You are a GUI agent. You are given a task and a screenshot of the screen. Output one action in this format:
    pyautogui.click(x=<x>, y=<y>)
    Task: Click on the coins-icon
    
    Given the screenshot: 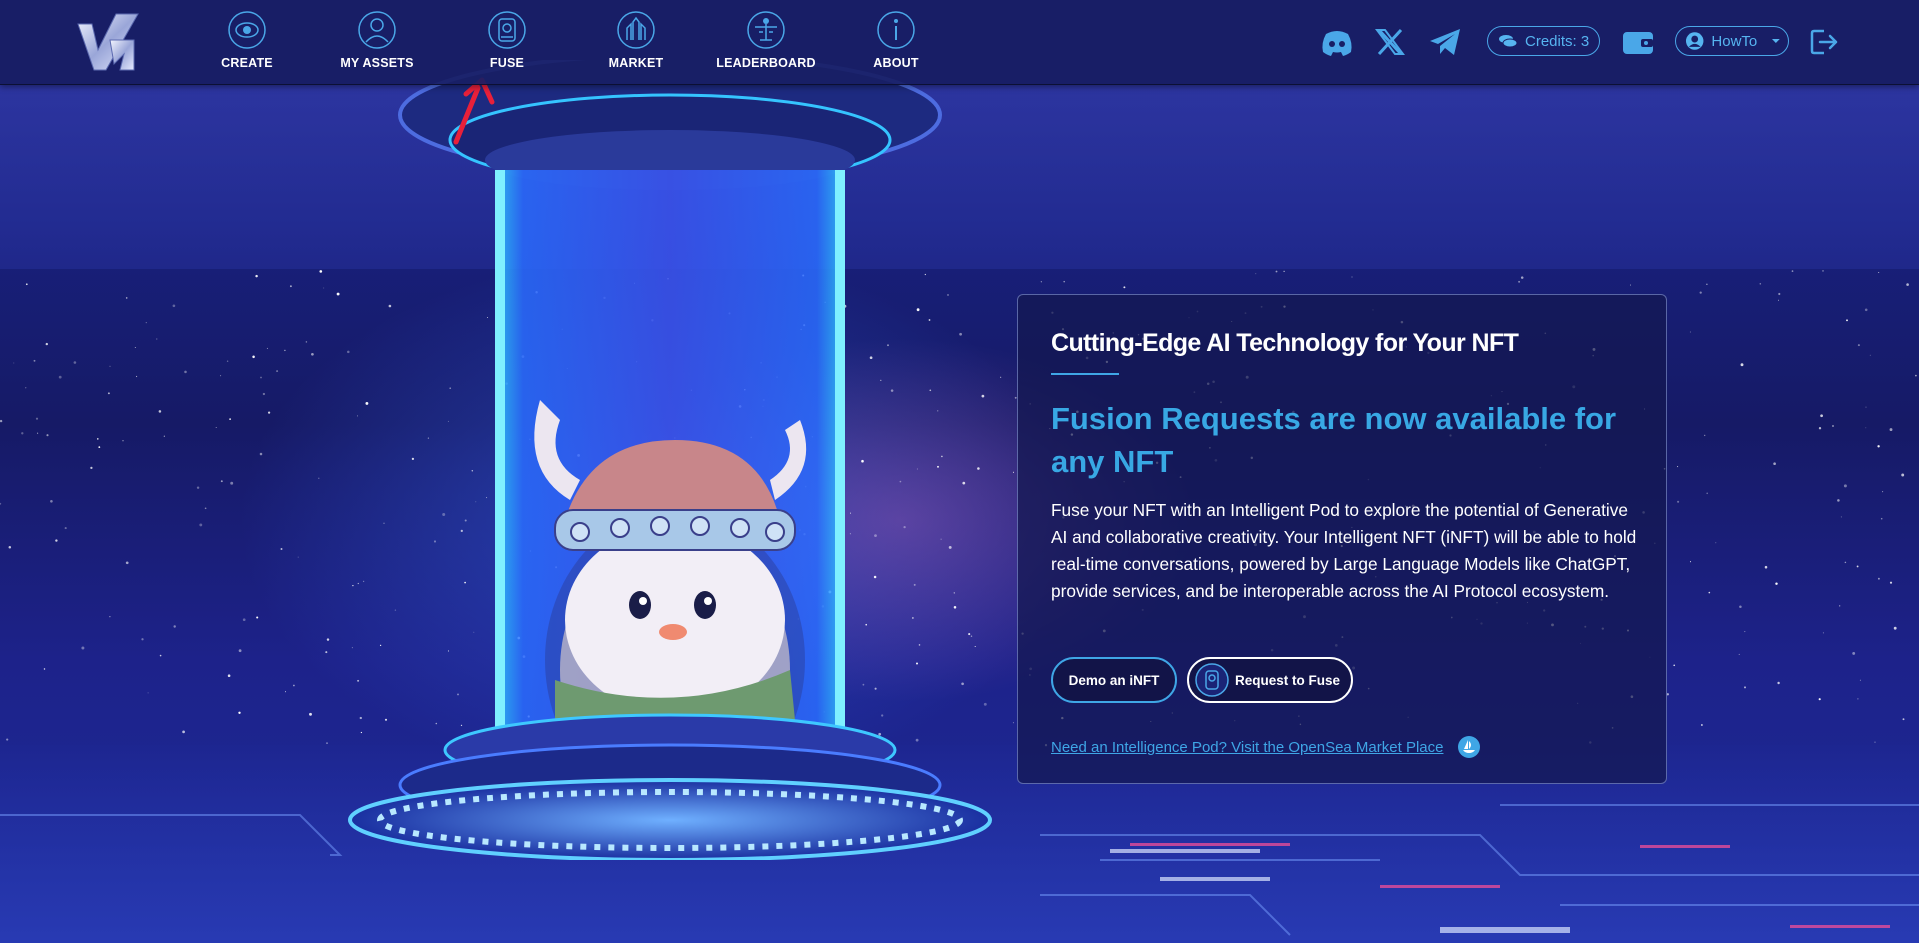 What is the action you would take?
    pyautogui.click(x=1508, y=41)
    